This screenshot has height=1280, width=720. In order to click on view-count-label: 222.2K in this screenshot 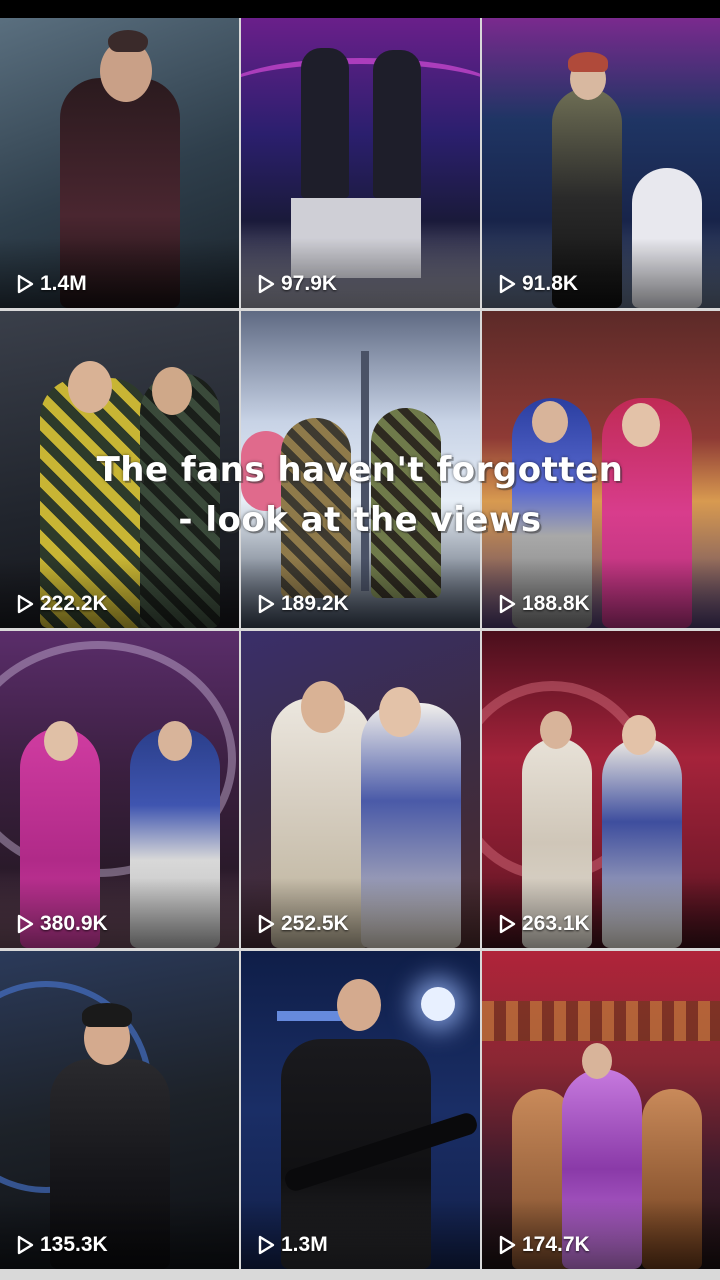, I will do `click(74, 603)`.